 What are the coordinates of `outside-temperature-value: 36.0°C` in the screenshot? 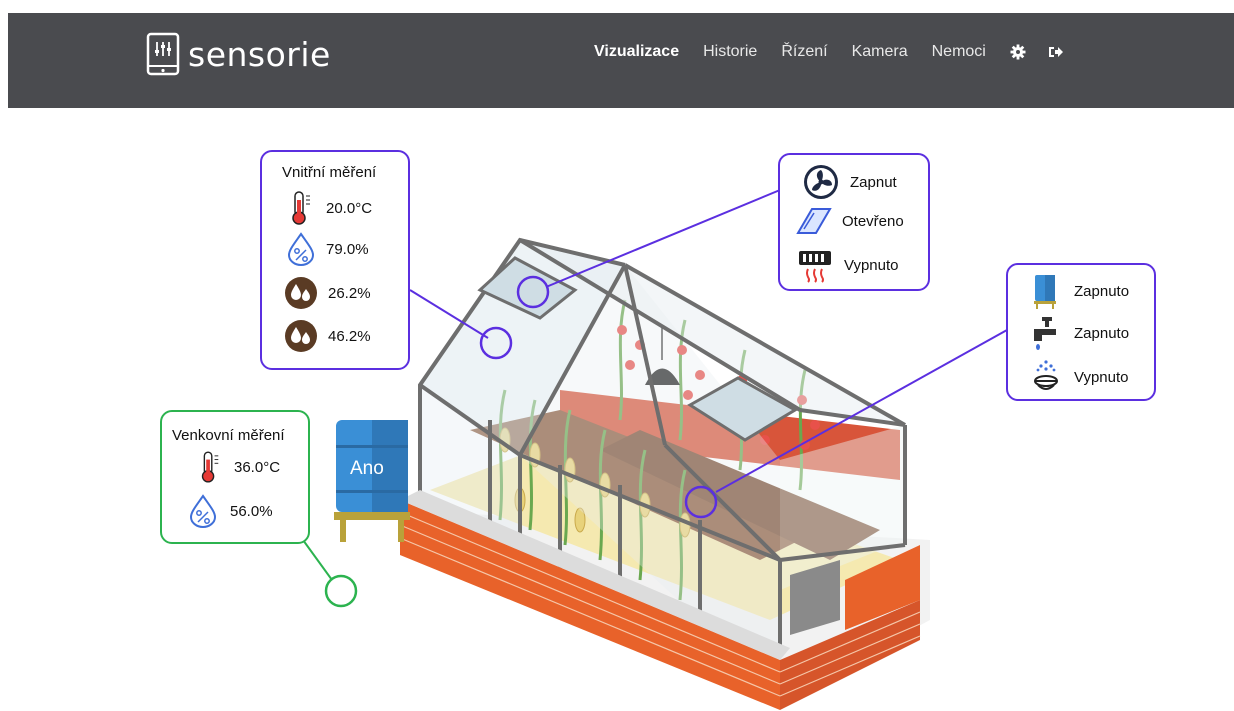 It's located at (257, 467).